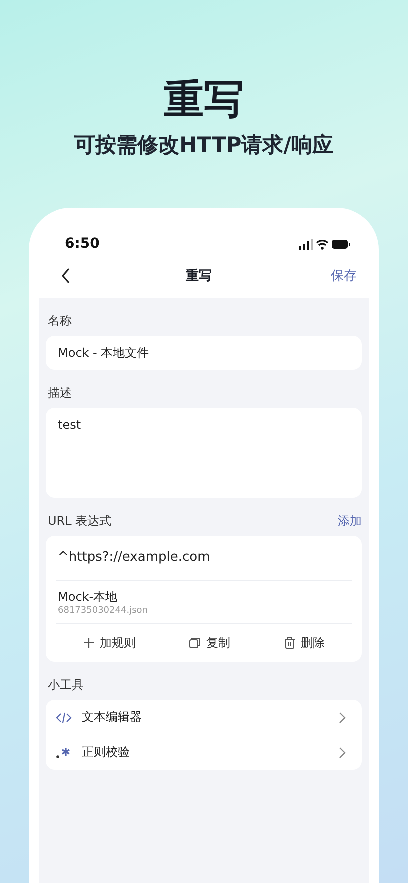 This screenshot has height=883, width=408. Describe the element at coordinates (109, 643) in the screenshot. I see `action-button: 加规则` at that location.